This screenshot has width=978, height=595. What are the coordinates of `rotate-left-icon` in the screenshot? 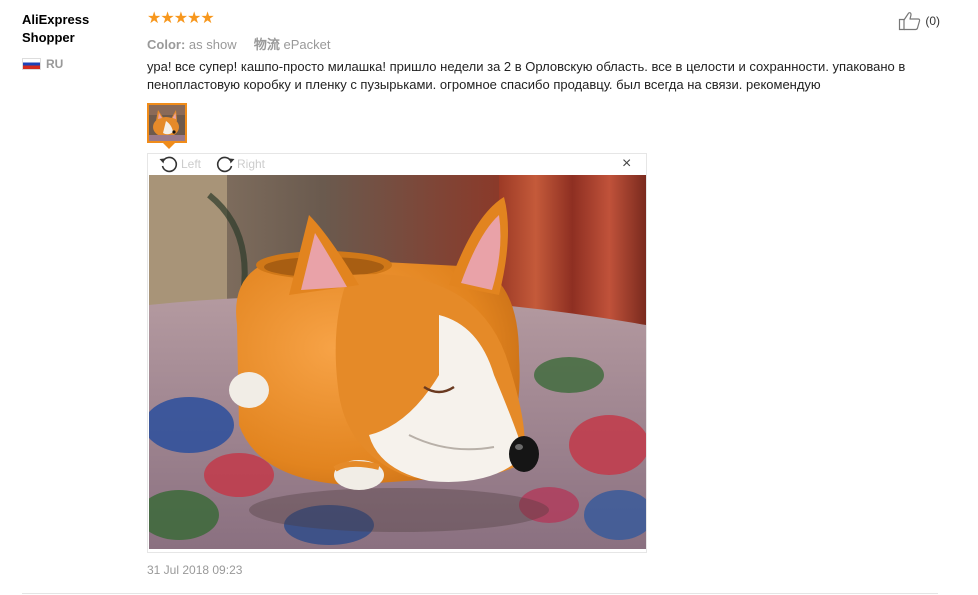 It's located at (168, 164).